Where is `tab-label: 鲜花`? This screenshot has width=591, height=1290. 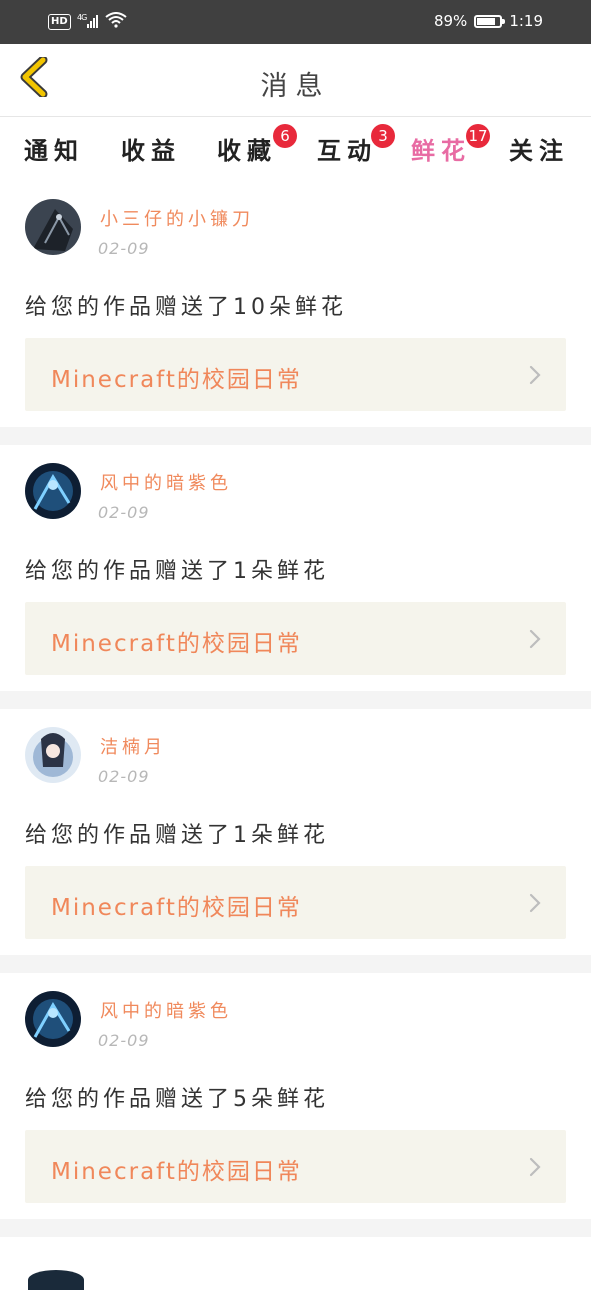
tab-label: 鲜花 is located at coordinates (441, 151).